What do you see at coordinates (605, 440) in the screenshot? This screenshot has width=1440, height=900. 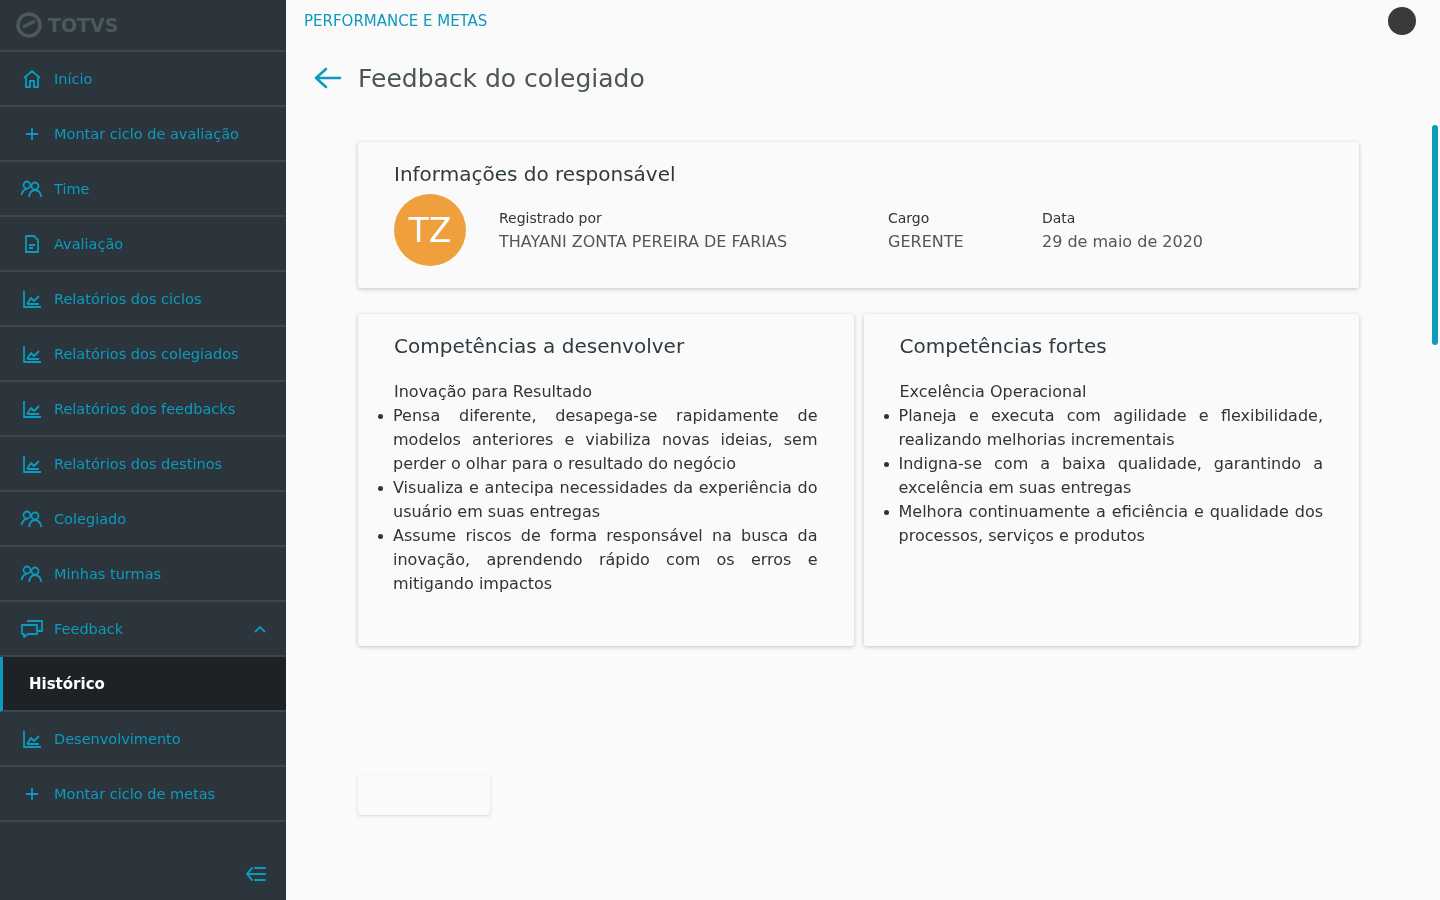 I see `competency-description: Pensa diferente, desapega-se rapidamente de modelos anteriores e viabiliza novas ideias, sem perder o olhar para o resultado do negócio` at bounding box center [605, 440].